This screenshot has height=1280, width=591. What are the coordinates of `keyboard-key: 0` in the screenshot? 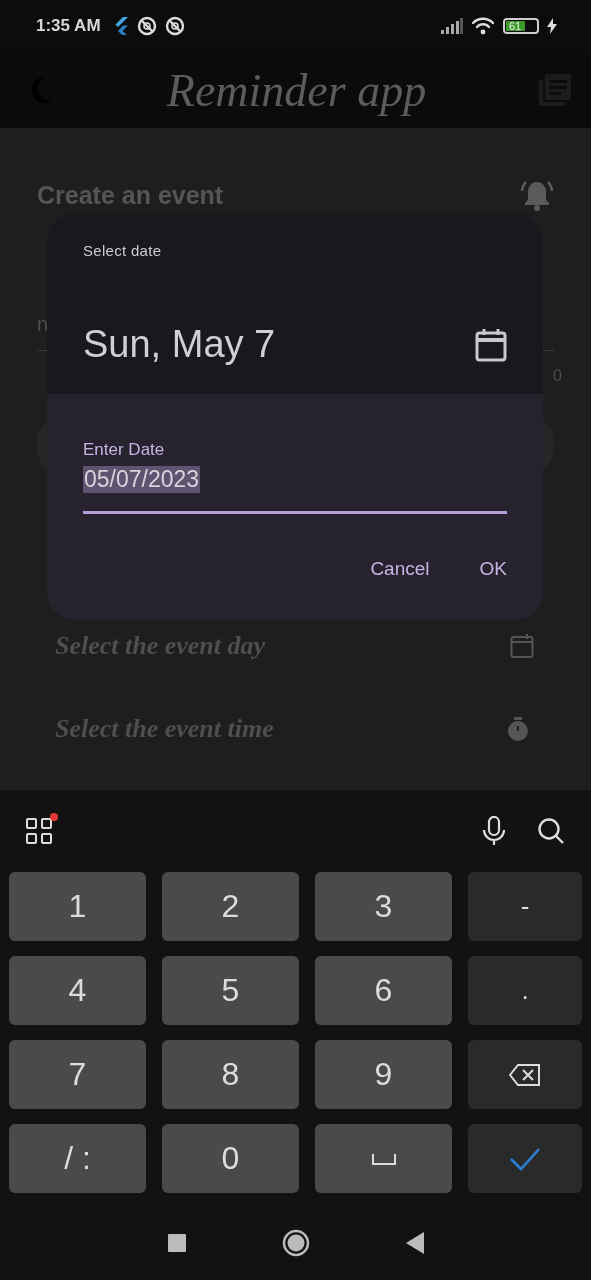 It's located at (230, 1158).